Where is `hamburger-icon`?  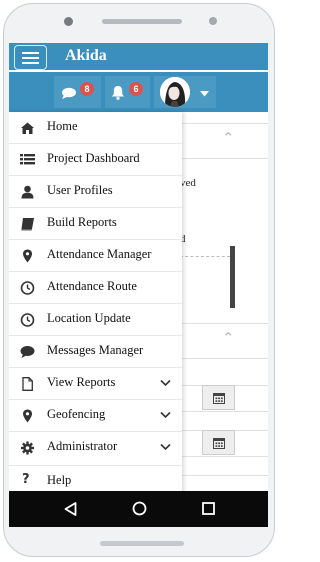
hamburger-icon is located at coordinates (30, 53).